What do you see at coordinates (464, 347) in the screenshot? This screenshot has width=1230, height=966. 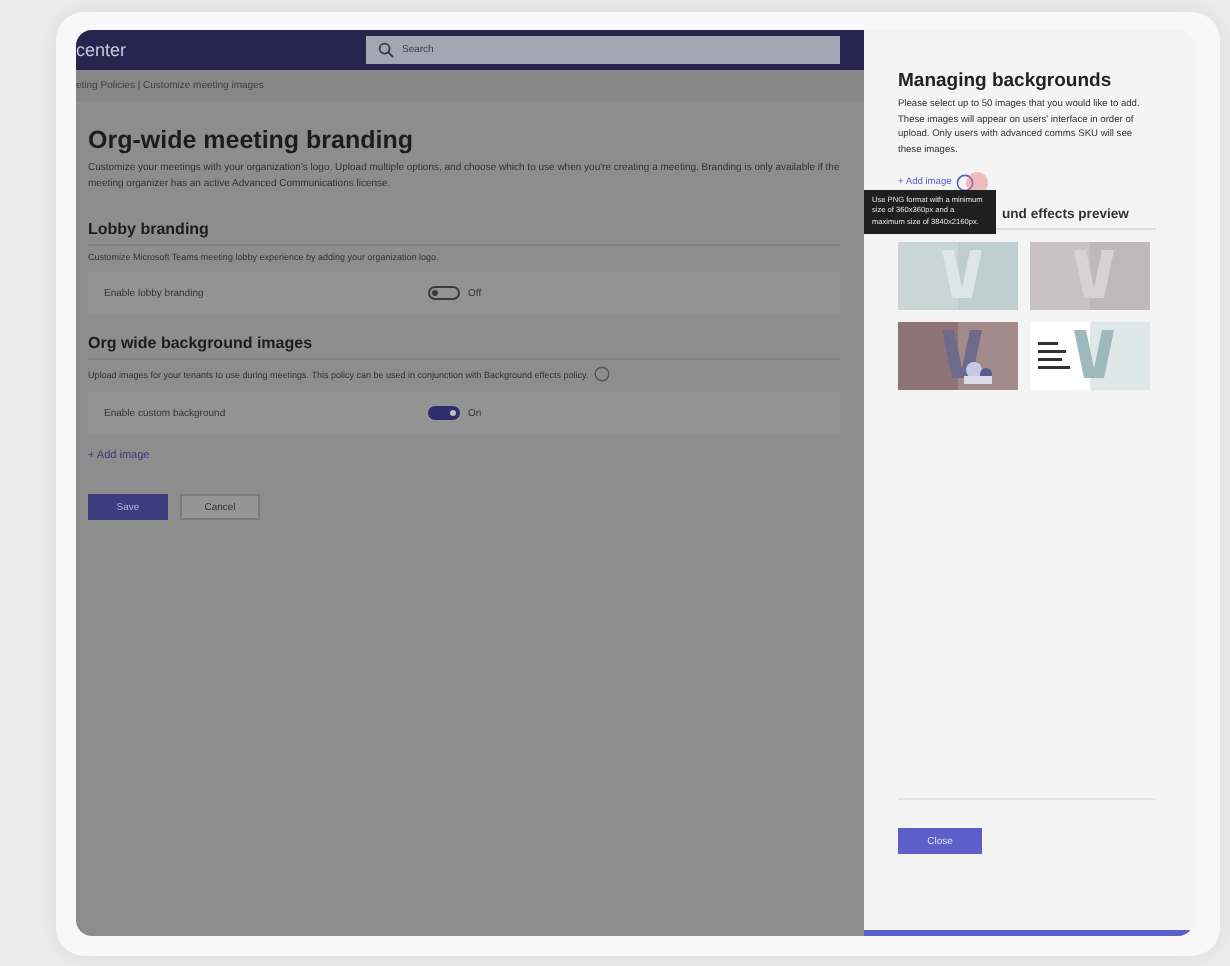 I see `section-heading: Org wide background images` at bounding box center [464, 347].